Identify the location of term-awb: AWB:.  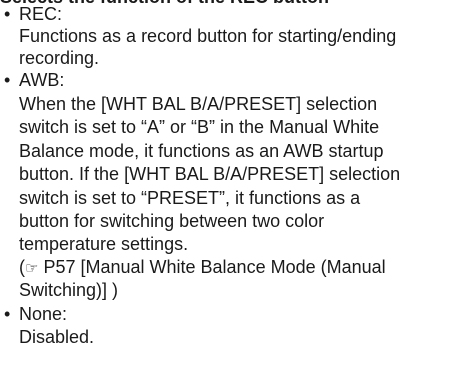
(42, 80).